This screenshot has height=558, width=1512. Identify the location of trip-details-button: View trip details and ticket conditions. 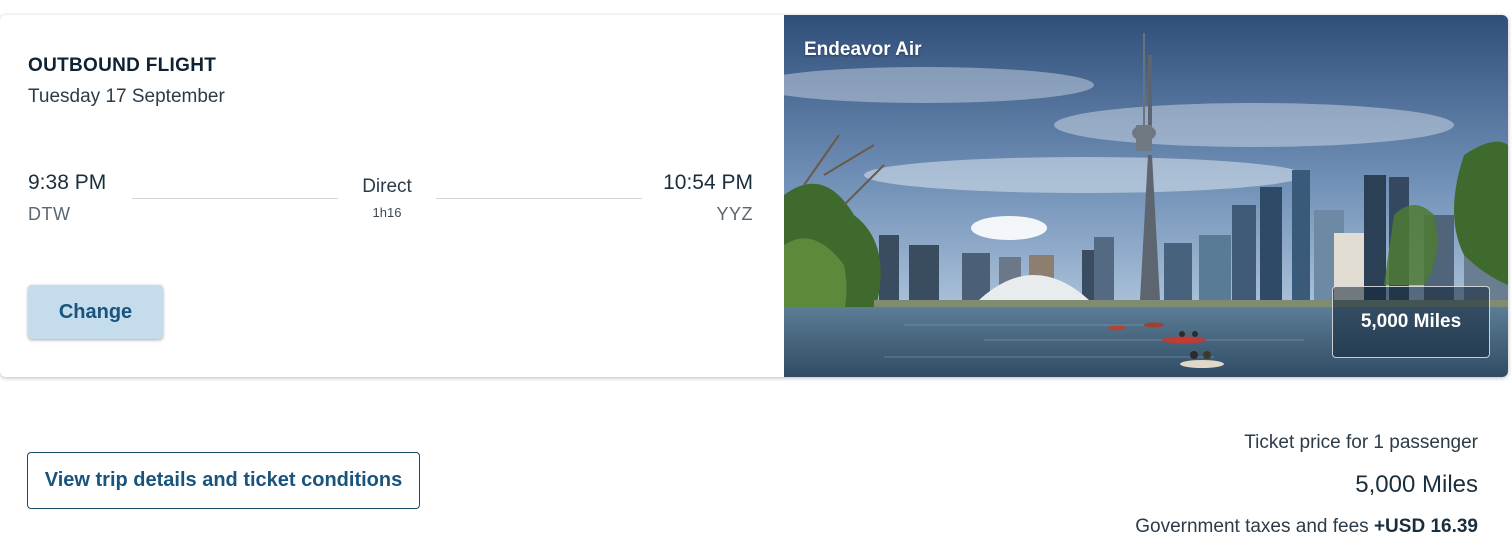
(223, 480).